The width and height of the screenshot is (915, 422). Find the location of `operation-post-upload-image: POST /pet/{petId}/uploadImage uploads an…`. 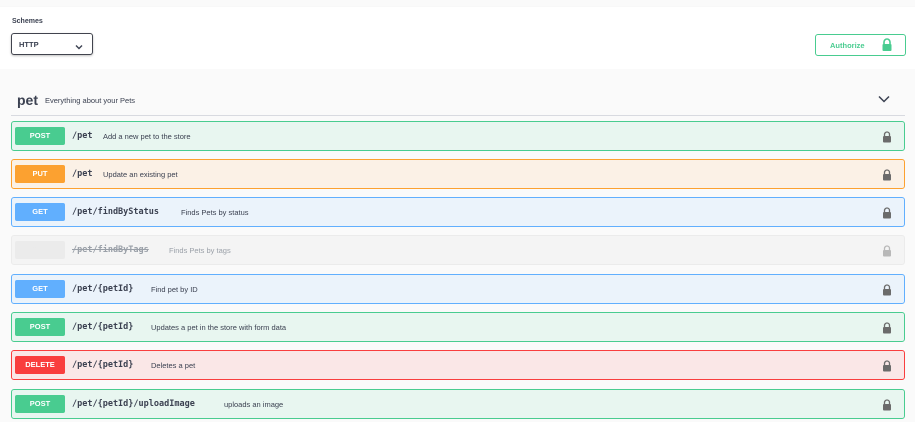

operation-post-upload-image: POST /pet/{petId}/uploadImage uploads an… is located at coordinates (458, 404).